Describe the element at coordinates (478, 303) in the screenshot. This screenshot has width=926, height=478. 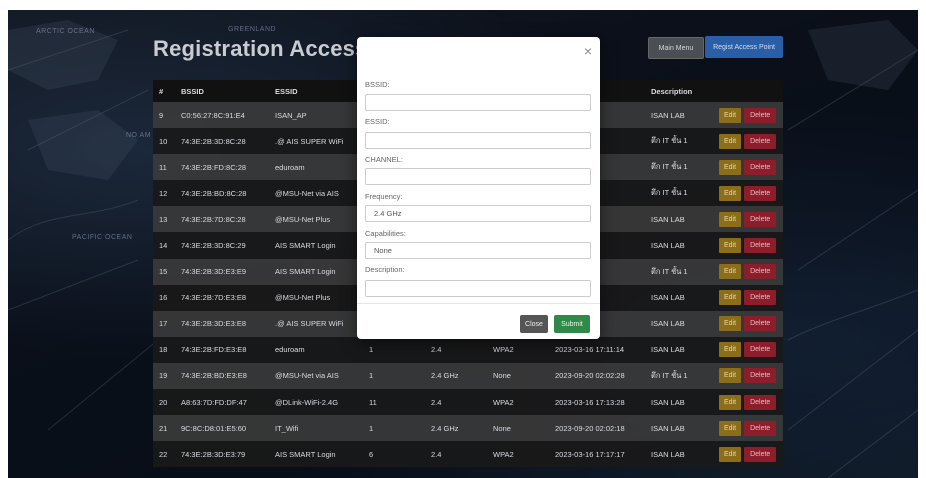
I see `modal-footer-divider` at that location.